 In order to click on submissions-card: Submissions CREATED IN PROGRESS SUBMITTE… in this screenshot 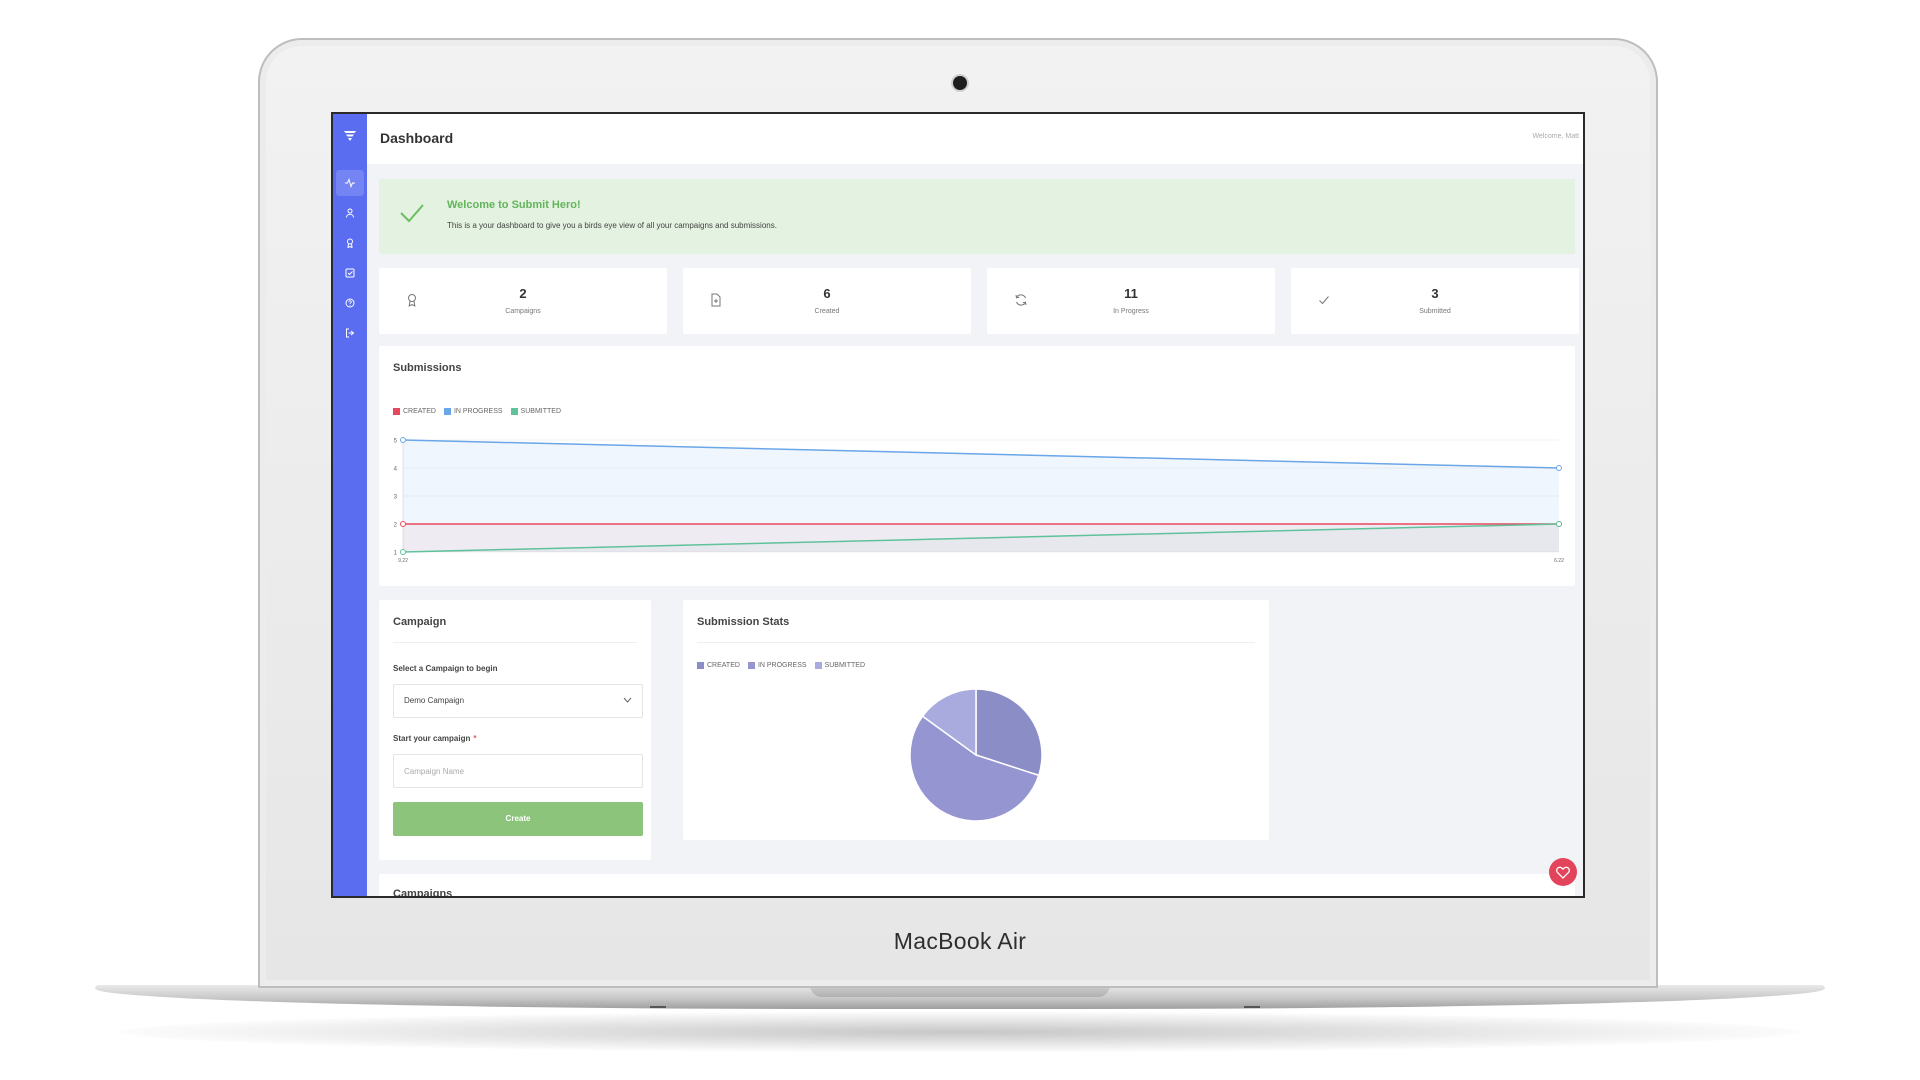, I will do `click(977, 466)`.